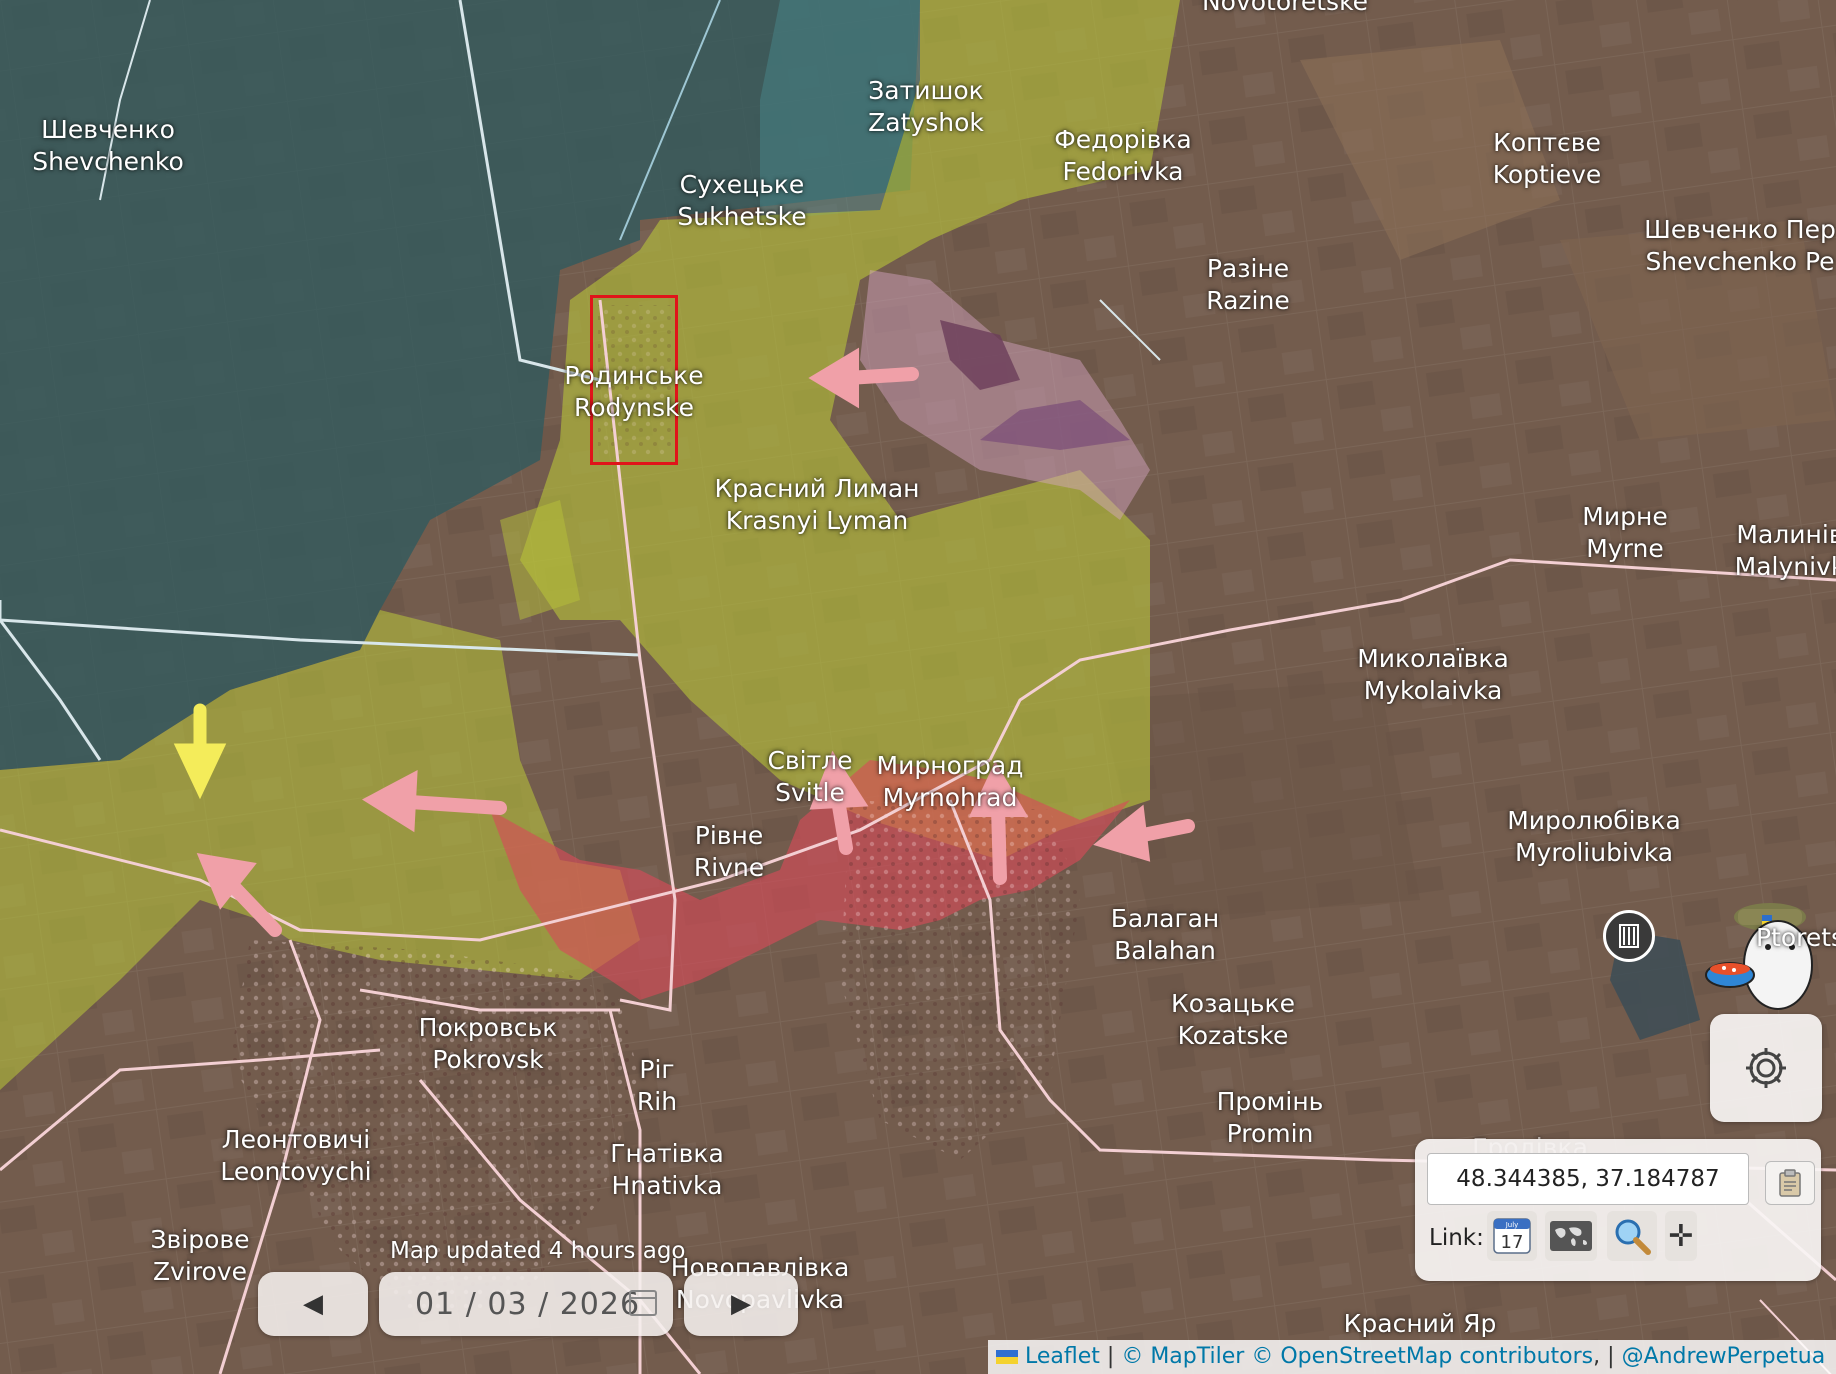 The image size is (1836, 1374). I want to click on place-label-myroliubivka: Миролюбівка Myroliubivka, so click(1594, 837).